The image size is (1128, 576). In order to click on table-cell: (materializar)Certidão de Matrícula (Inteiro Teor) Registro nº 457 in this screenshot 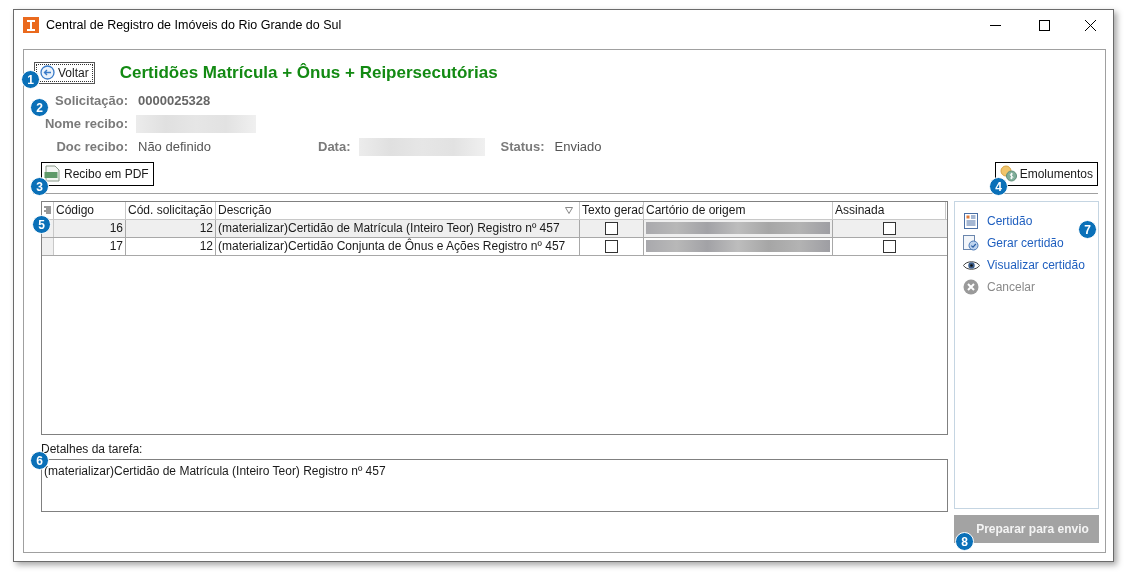, I will do `click(398, 228)`.